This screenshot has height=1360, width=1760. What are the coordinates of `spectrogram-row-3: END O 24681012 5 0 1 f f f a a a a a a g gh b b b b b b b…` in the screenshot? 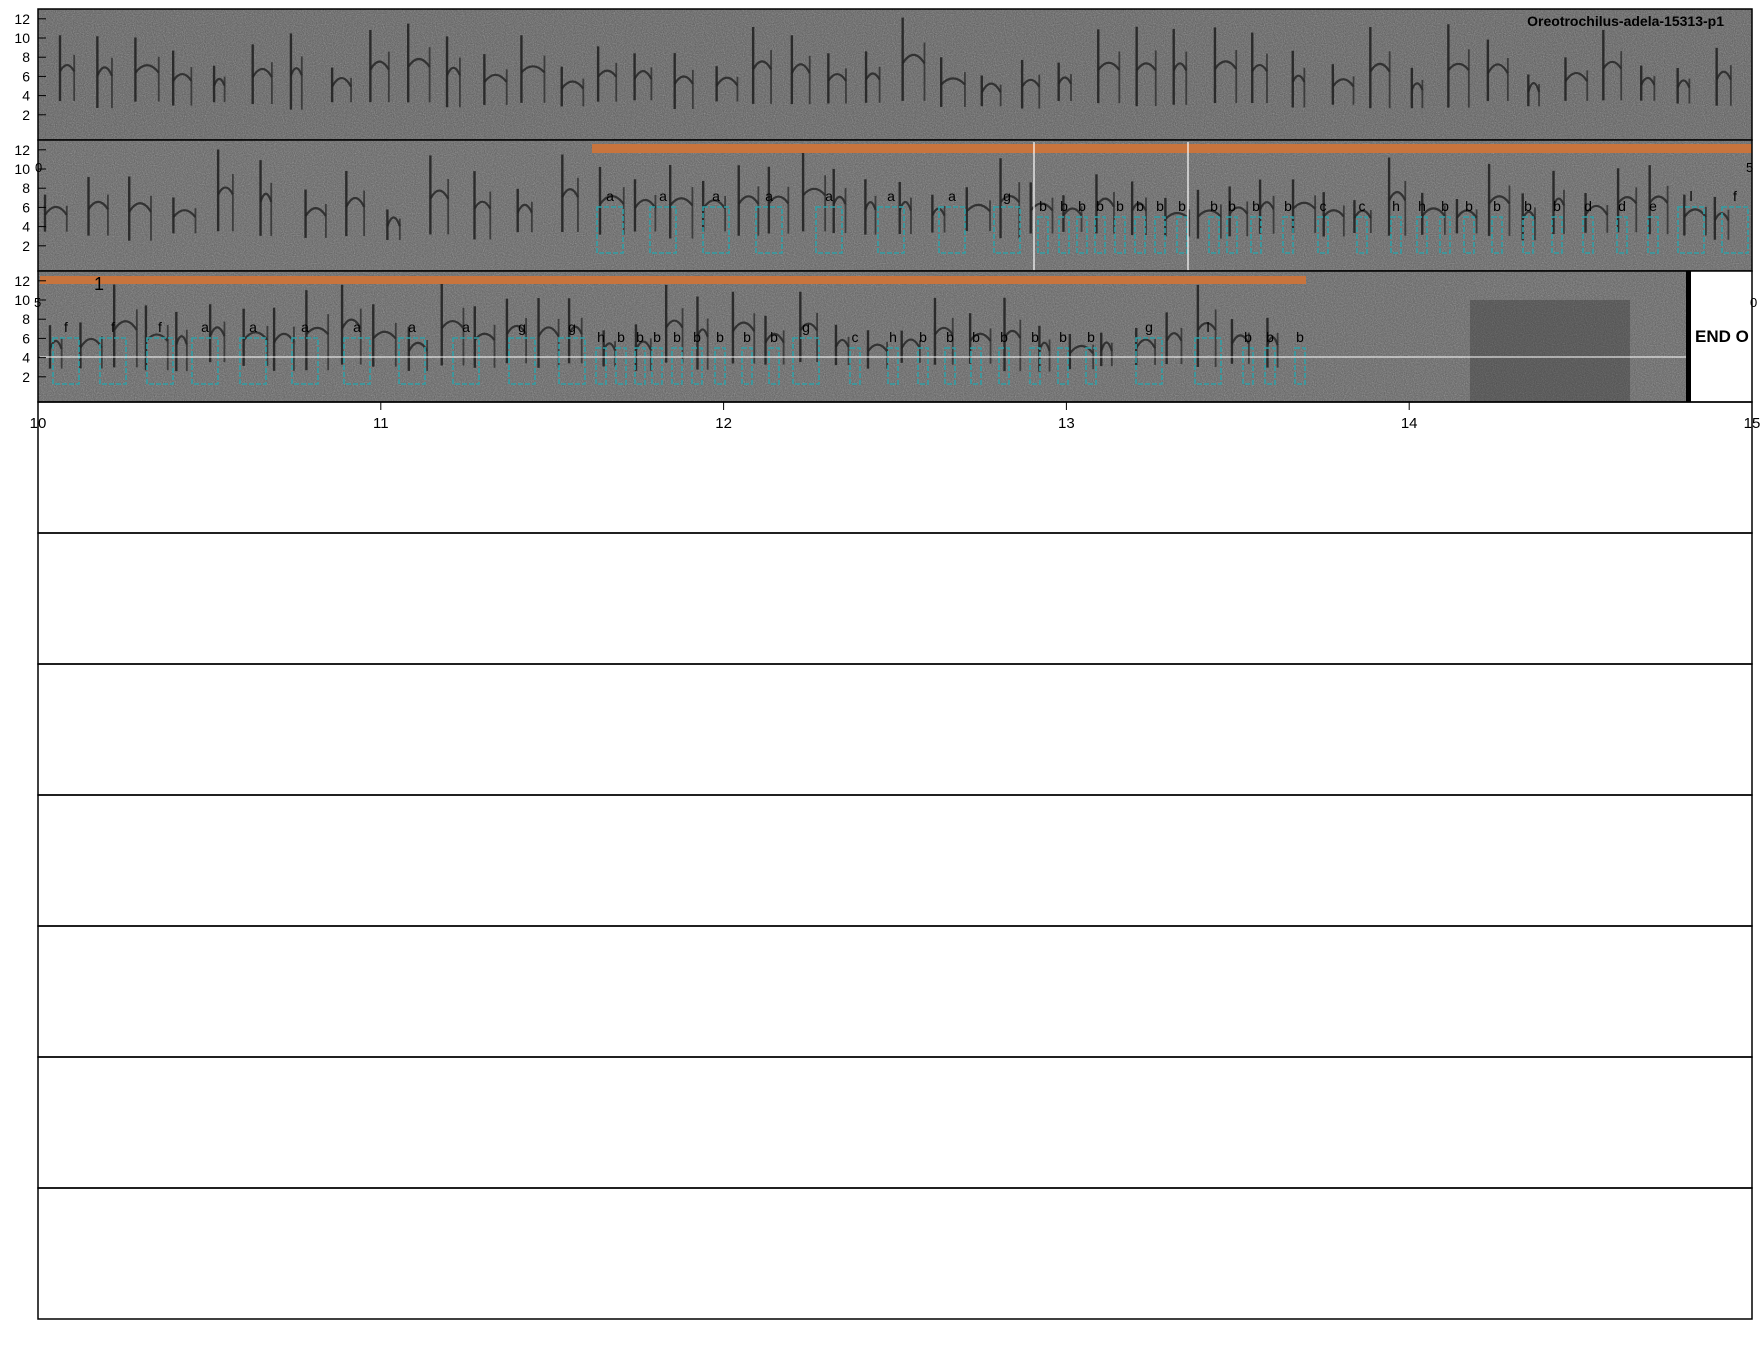 It's located at (885, 336).